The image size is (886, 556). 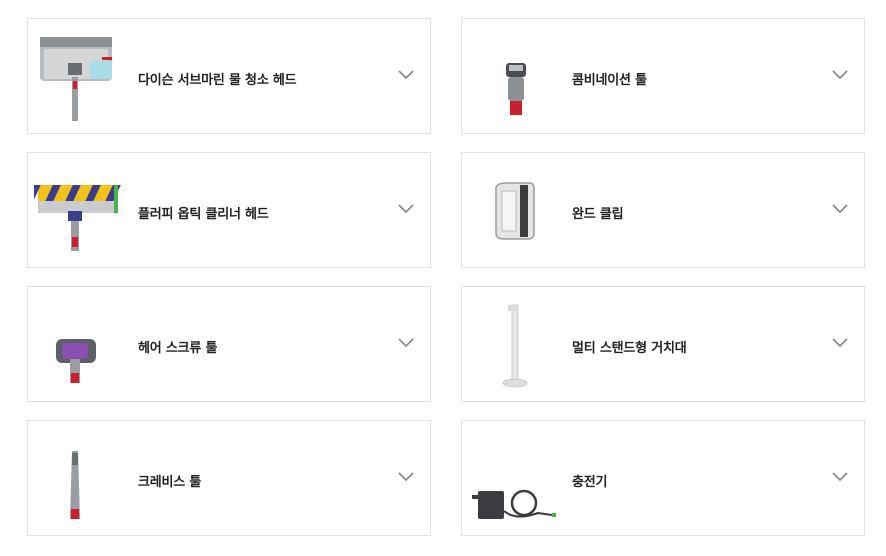 I want to click on accessory-card-floor-dock: 멀티 스탠드형 거치대, so click(x=663, y=344).